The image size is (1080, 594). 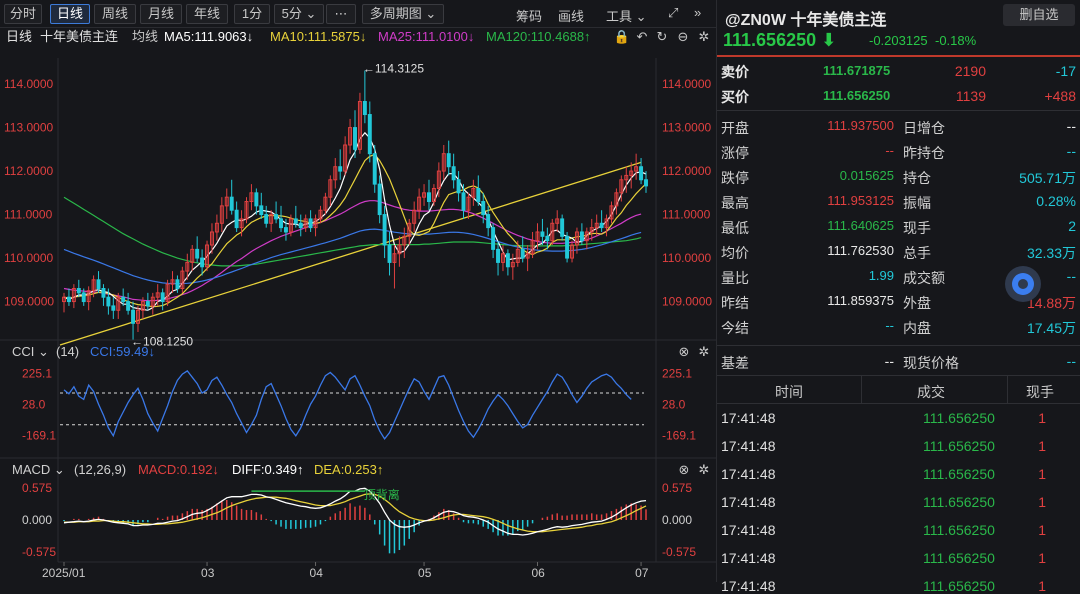 I want to click on toolbar-link-2: 工具 ⌄, so click(x=626, y=15).